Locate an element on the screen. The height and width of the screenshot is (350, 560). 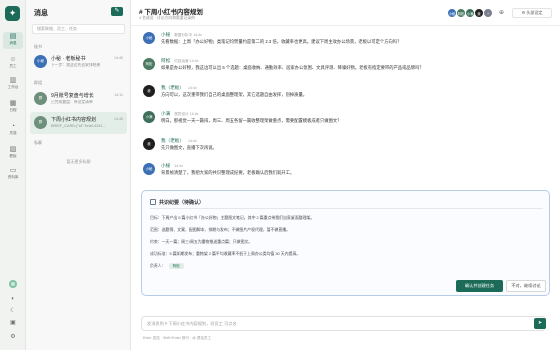
message-time: 数据分析中 14:4x is located at coordinates (188, 35).